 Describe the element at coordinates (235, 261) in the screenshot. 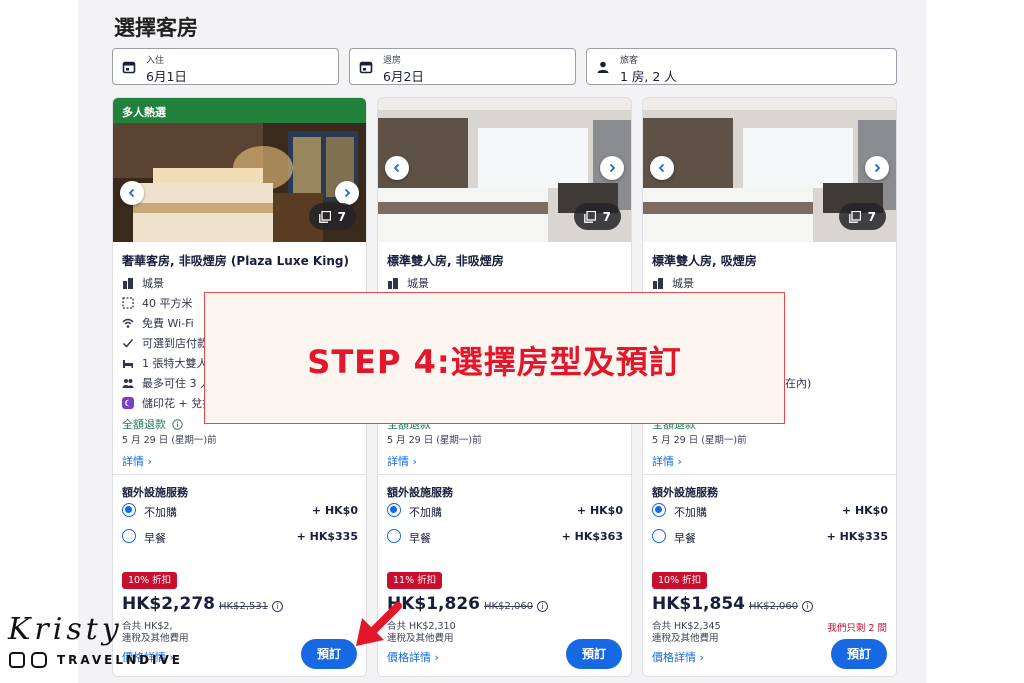

I see `room-name: 奢華客房, 非吸煙房 (Plaza Luxe King)` at that location.